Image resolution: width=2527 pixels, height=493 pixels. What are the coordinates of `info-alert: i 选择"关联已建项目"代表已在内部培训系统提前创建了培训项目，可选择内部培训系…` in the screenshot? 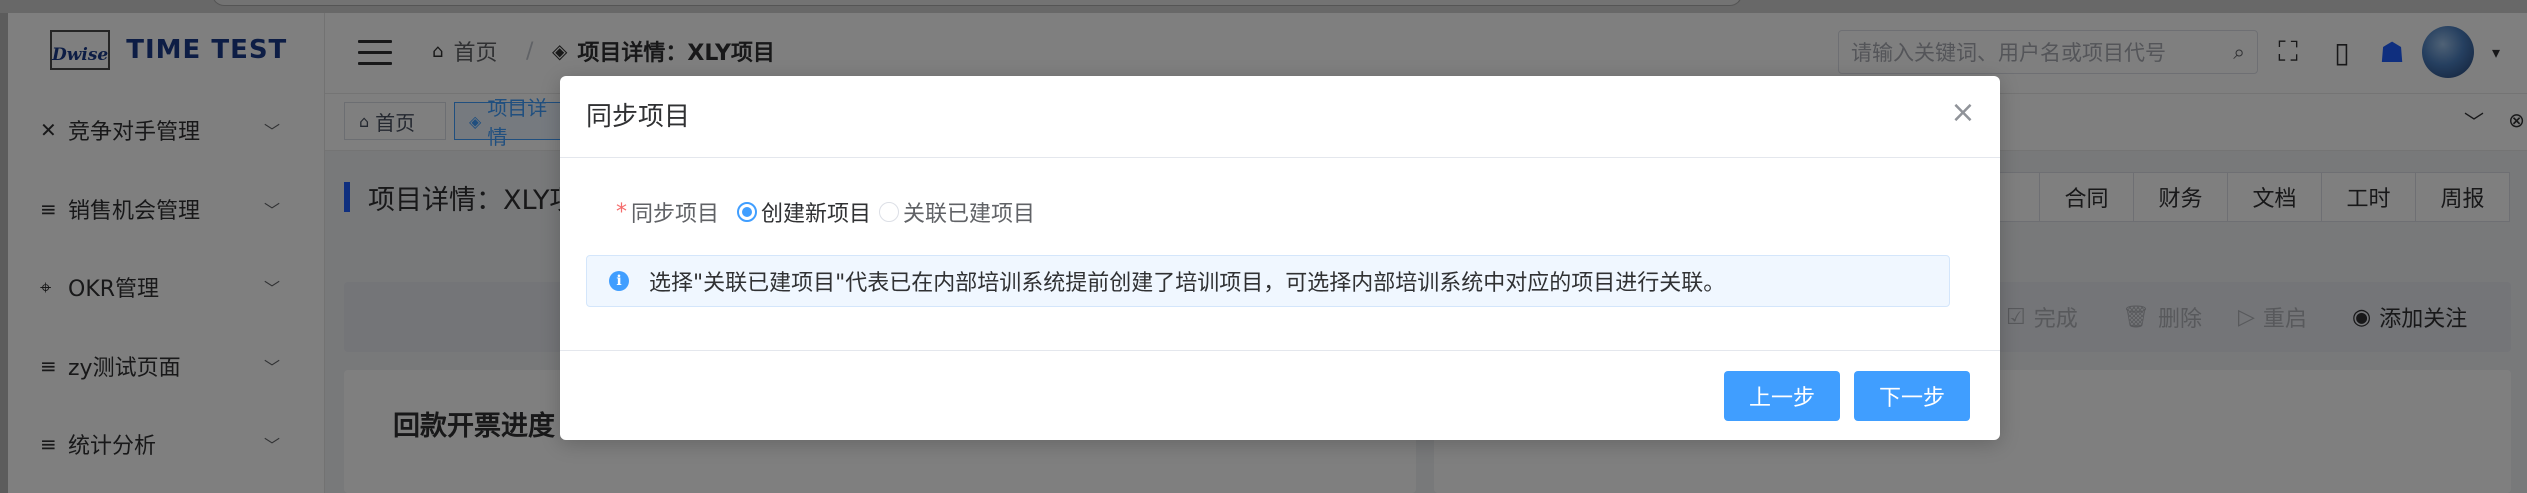 It's located at (1268, 281).